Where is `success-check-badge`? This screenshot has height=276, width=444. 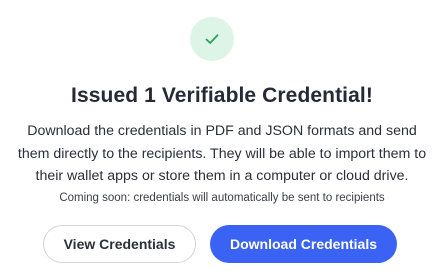 success-check-badge is located at coordinates (212, 39).